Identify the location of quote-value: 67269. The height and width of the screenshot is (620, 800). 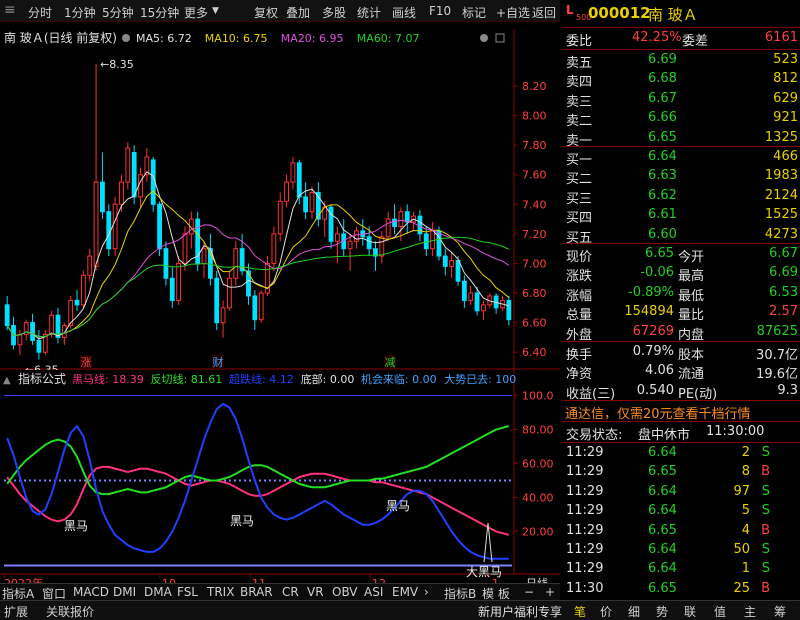
(653, 331).